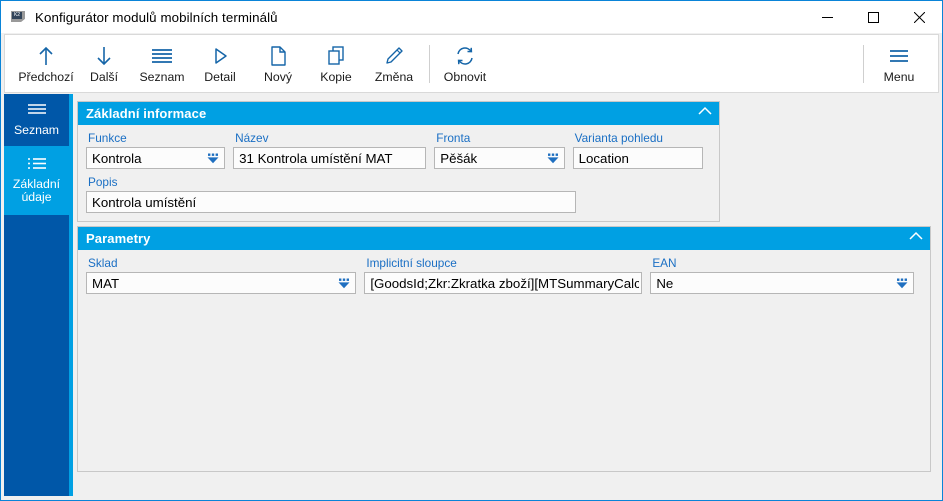 Image resolution: width=943 pixels, height=501 pixels. What do you see at coordinates (603, 158) in the screenshot?
I see `varianta-value: Location` at bounding box center [603, 158].